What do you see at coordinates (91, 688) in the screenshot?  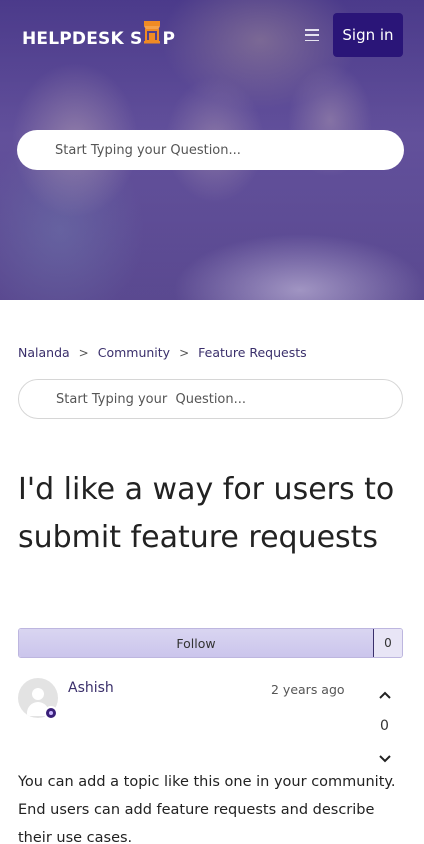 I see `author-name: Ashish` at bounding box center [91, 688].